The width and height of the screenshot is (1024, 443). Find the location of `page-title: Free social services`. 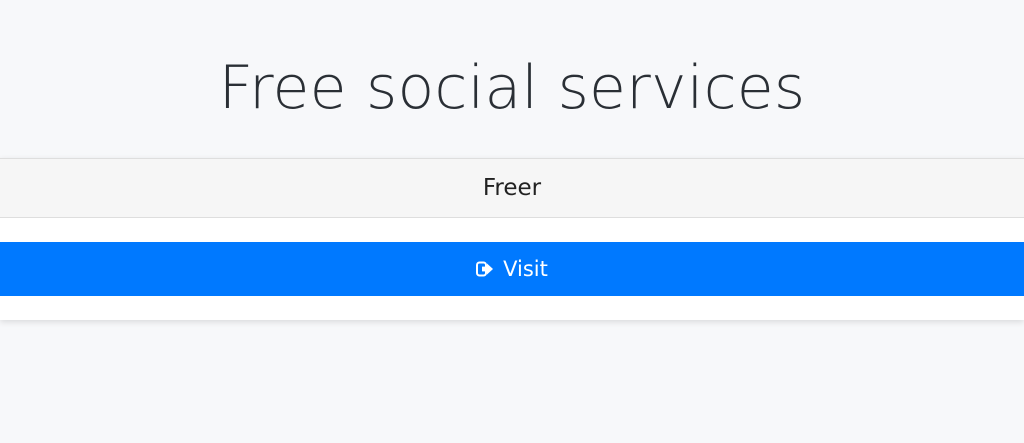

page-title: Free social services is located at coordinates (512, 88).